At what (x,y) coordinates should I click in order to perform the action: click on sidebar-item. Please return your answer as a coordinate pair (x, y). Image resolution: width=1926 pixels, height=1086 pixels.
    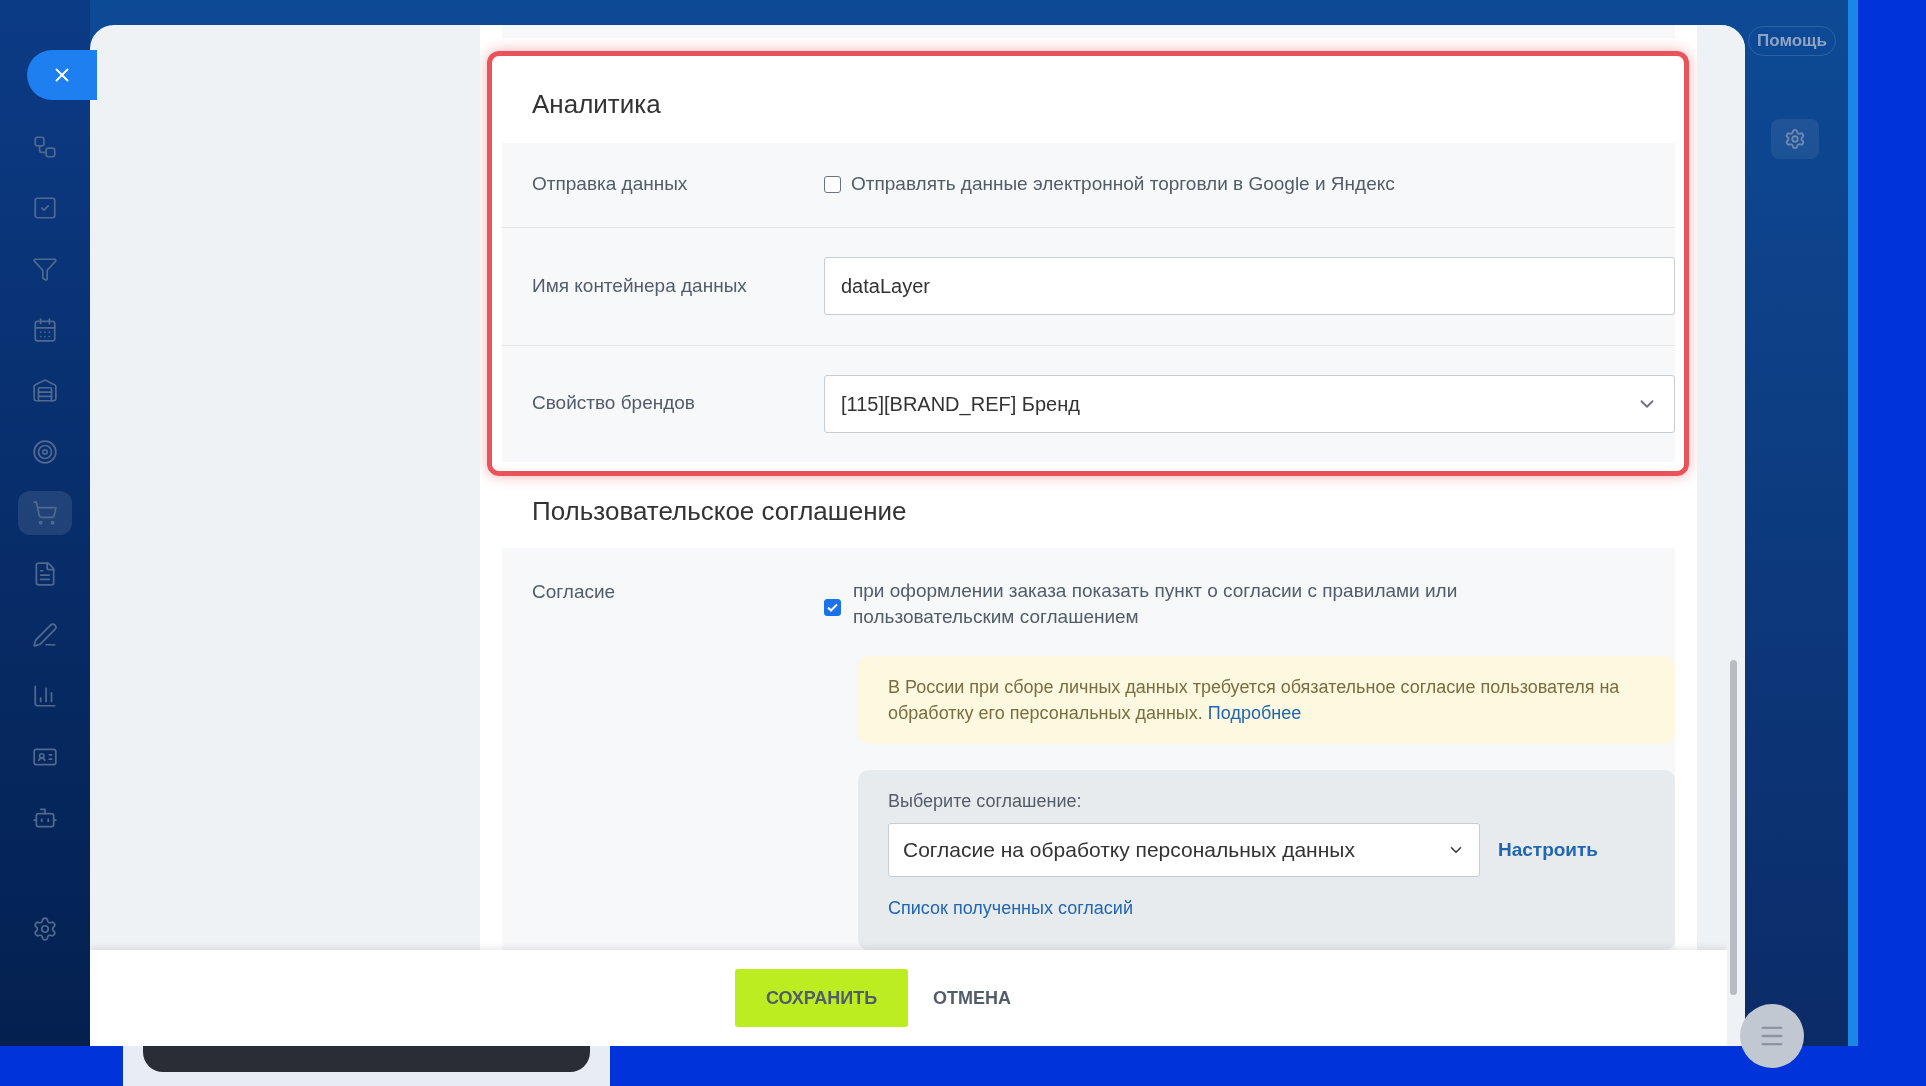
    Looking at the image, I should click on (45, 513).